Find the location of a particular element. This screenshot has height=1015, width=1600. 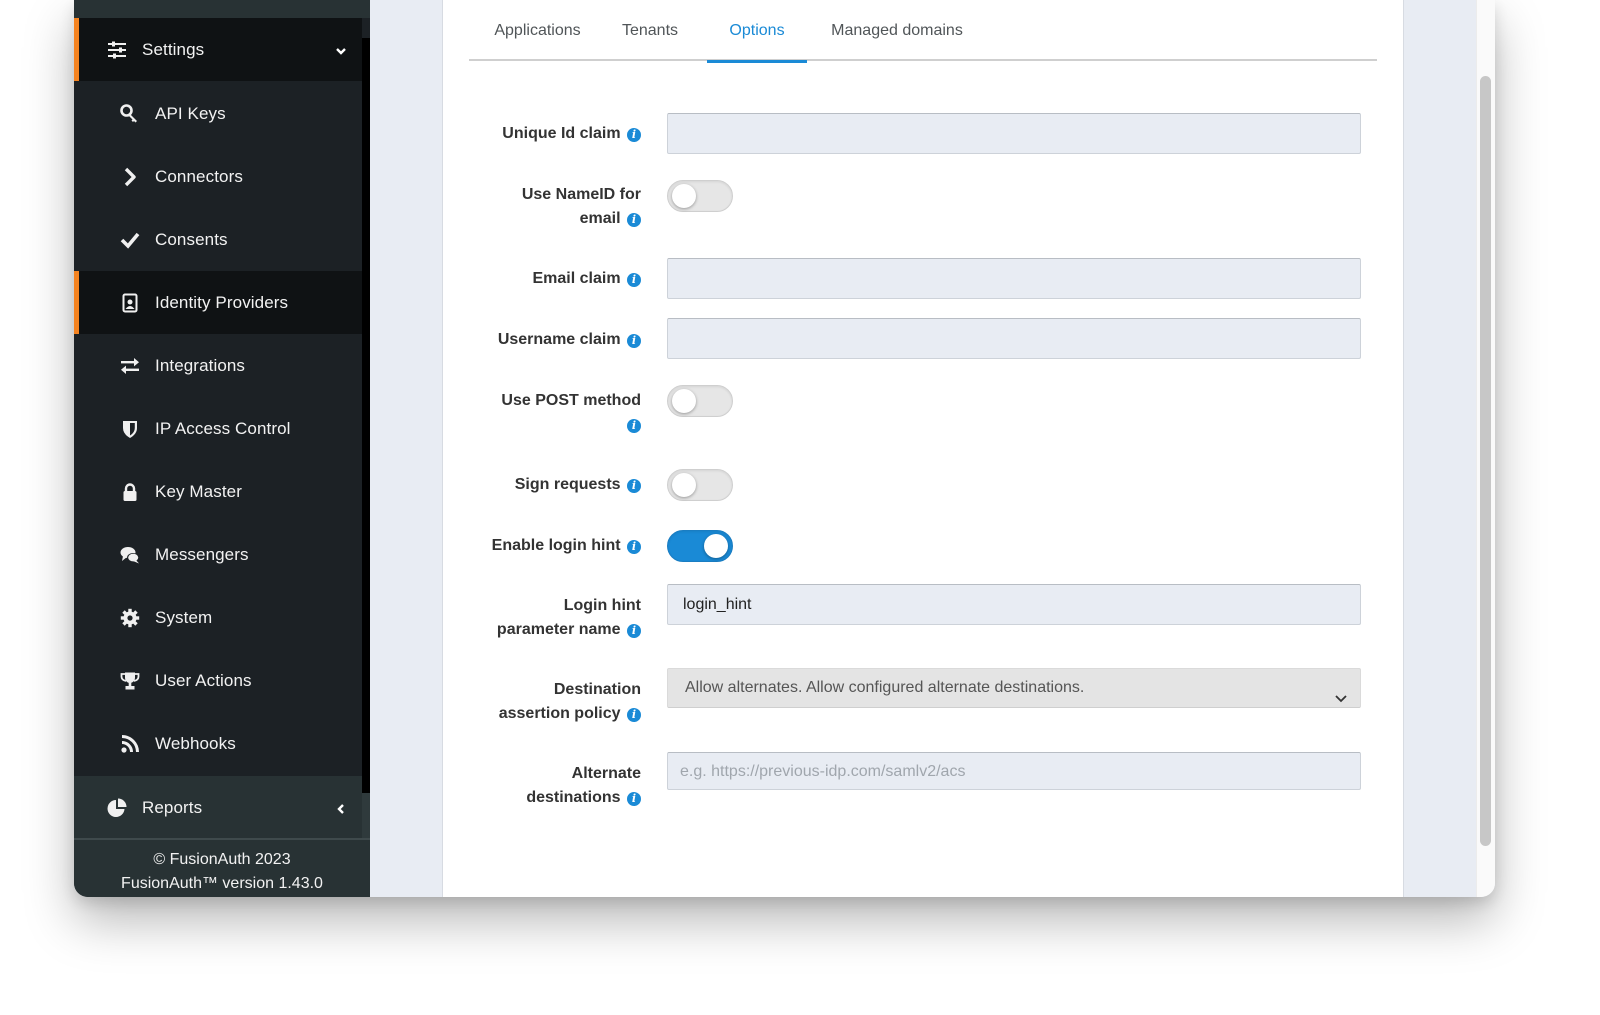

sidebar-item-identity-providers: Identity Providers is located at coordinates (218, 302).